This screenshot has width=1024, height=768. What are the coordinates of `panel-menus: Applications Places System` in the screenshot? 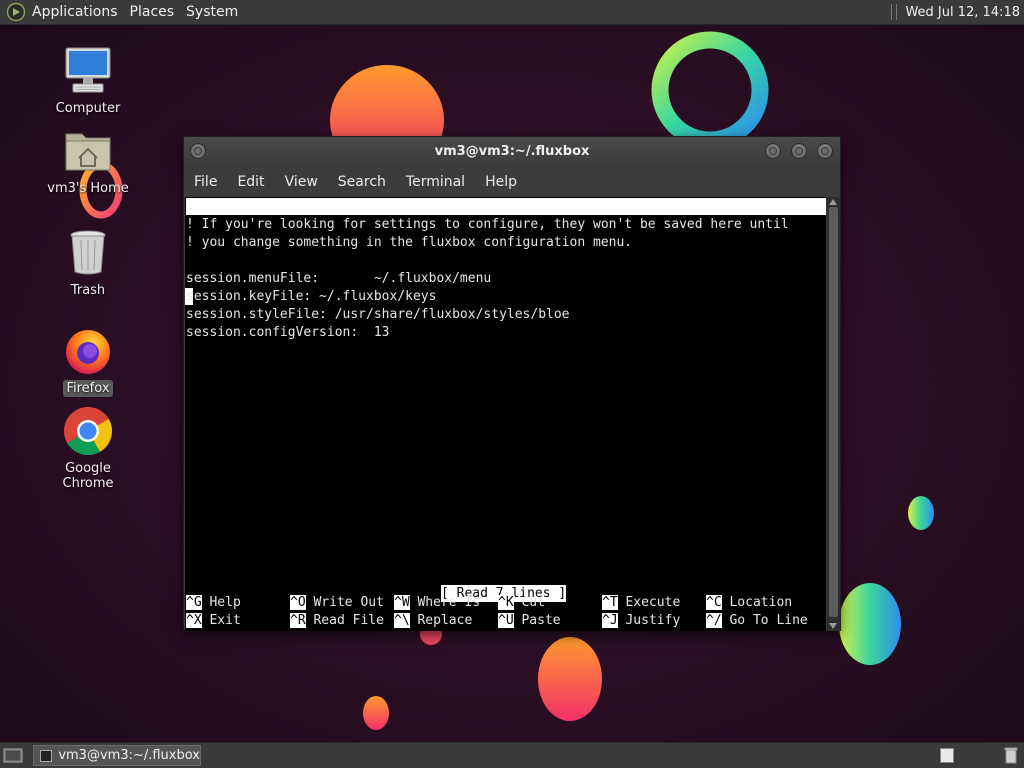 It's located at (135, 12).